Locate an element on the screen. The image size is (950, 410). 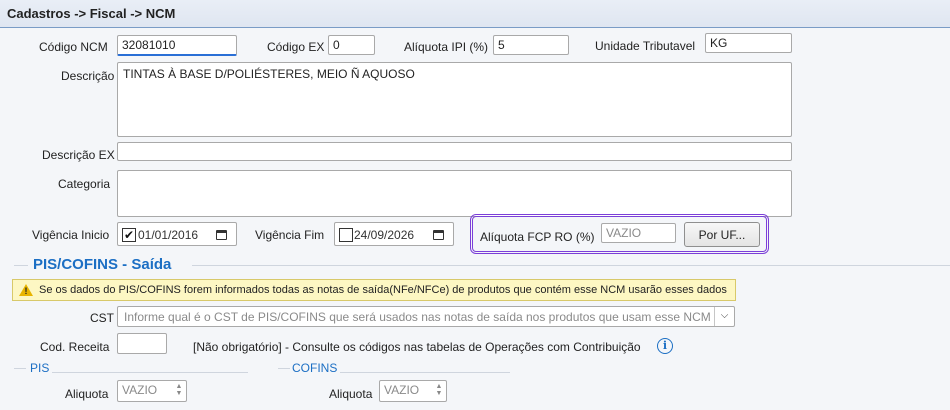
descricao-label: Descrição is located at coordinates (88, 76).